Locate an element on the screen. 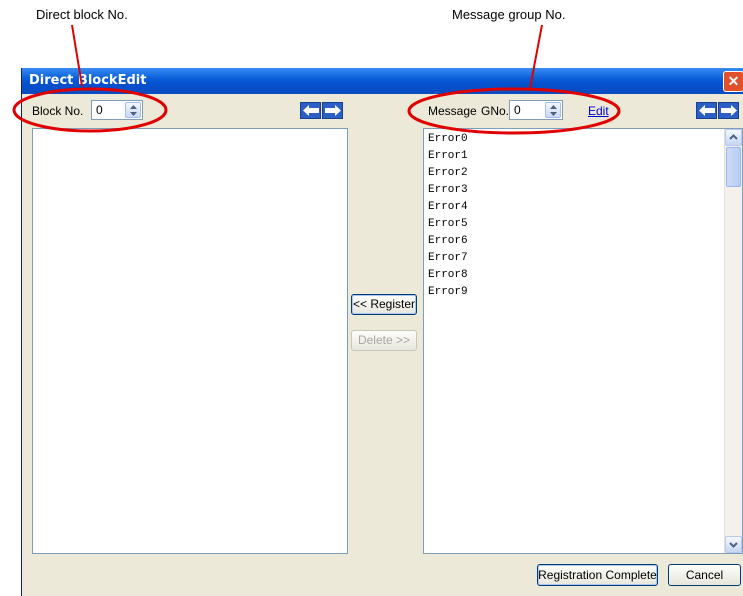 The image size is (743, 596). list-item: Error0 is located at coordinates (448, 139).